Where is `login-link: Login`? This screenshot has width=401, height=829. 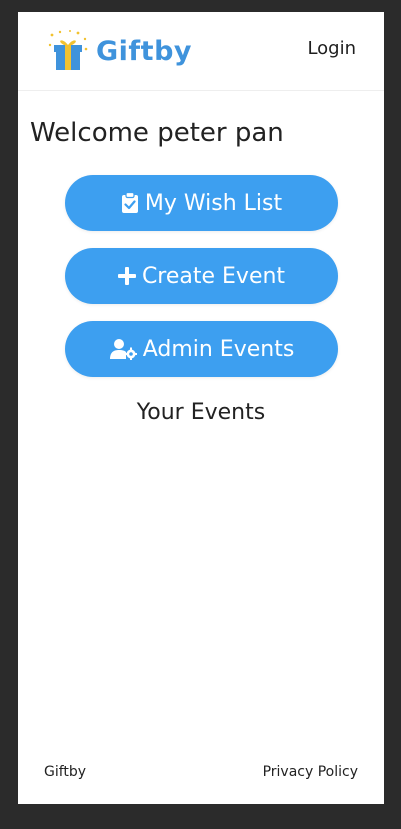 login-link: Login is located at coordinates (331, 48).